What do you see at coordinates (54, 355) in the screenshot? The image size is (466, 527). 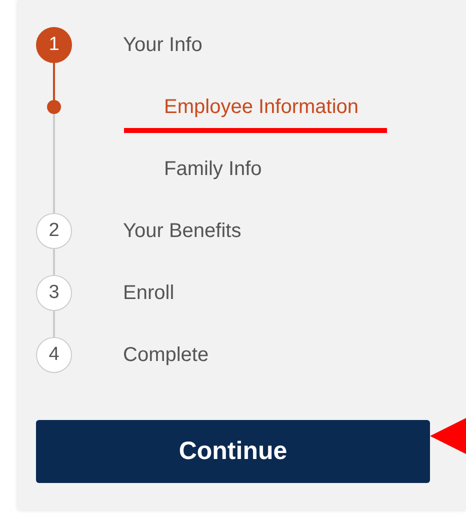 I see `step-number: 4` at bounding box center [54, 355].